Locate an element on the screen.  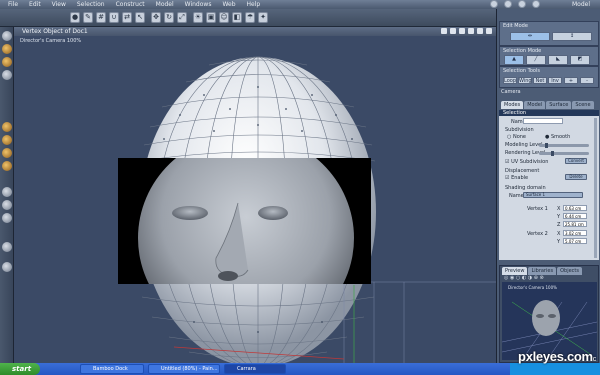
object-mode-button: ↕ is located at coordinates (572, 36).